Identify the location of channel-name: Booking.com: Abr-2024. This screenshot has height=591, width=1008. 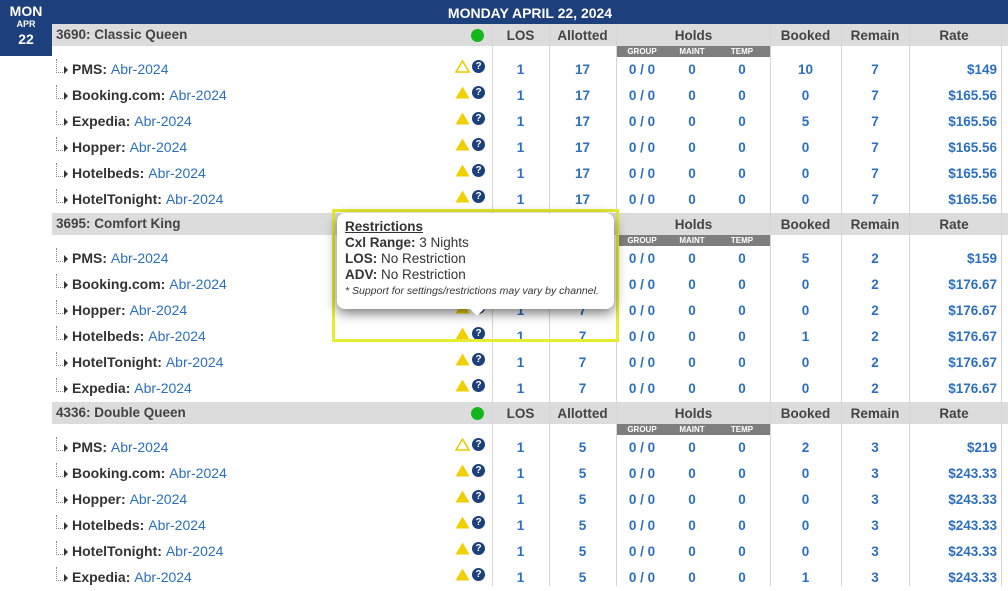
(149, 95).